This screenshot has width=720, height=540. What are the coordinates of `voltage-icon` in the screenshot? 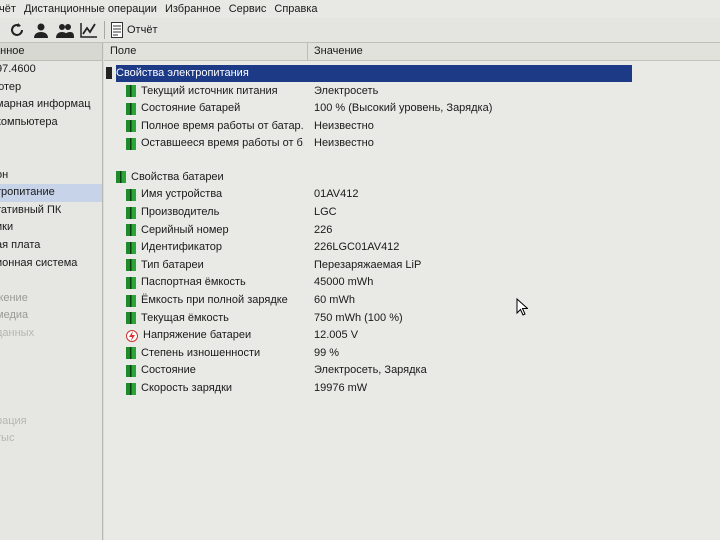 It's located at (132, 335).